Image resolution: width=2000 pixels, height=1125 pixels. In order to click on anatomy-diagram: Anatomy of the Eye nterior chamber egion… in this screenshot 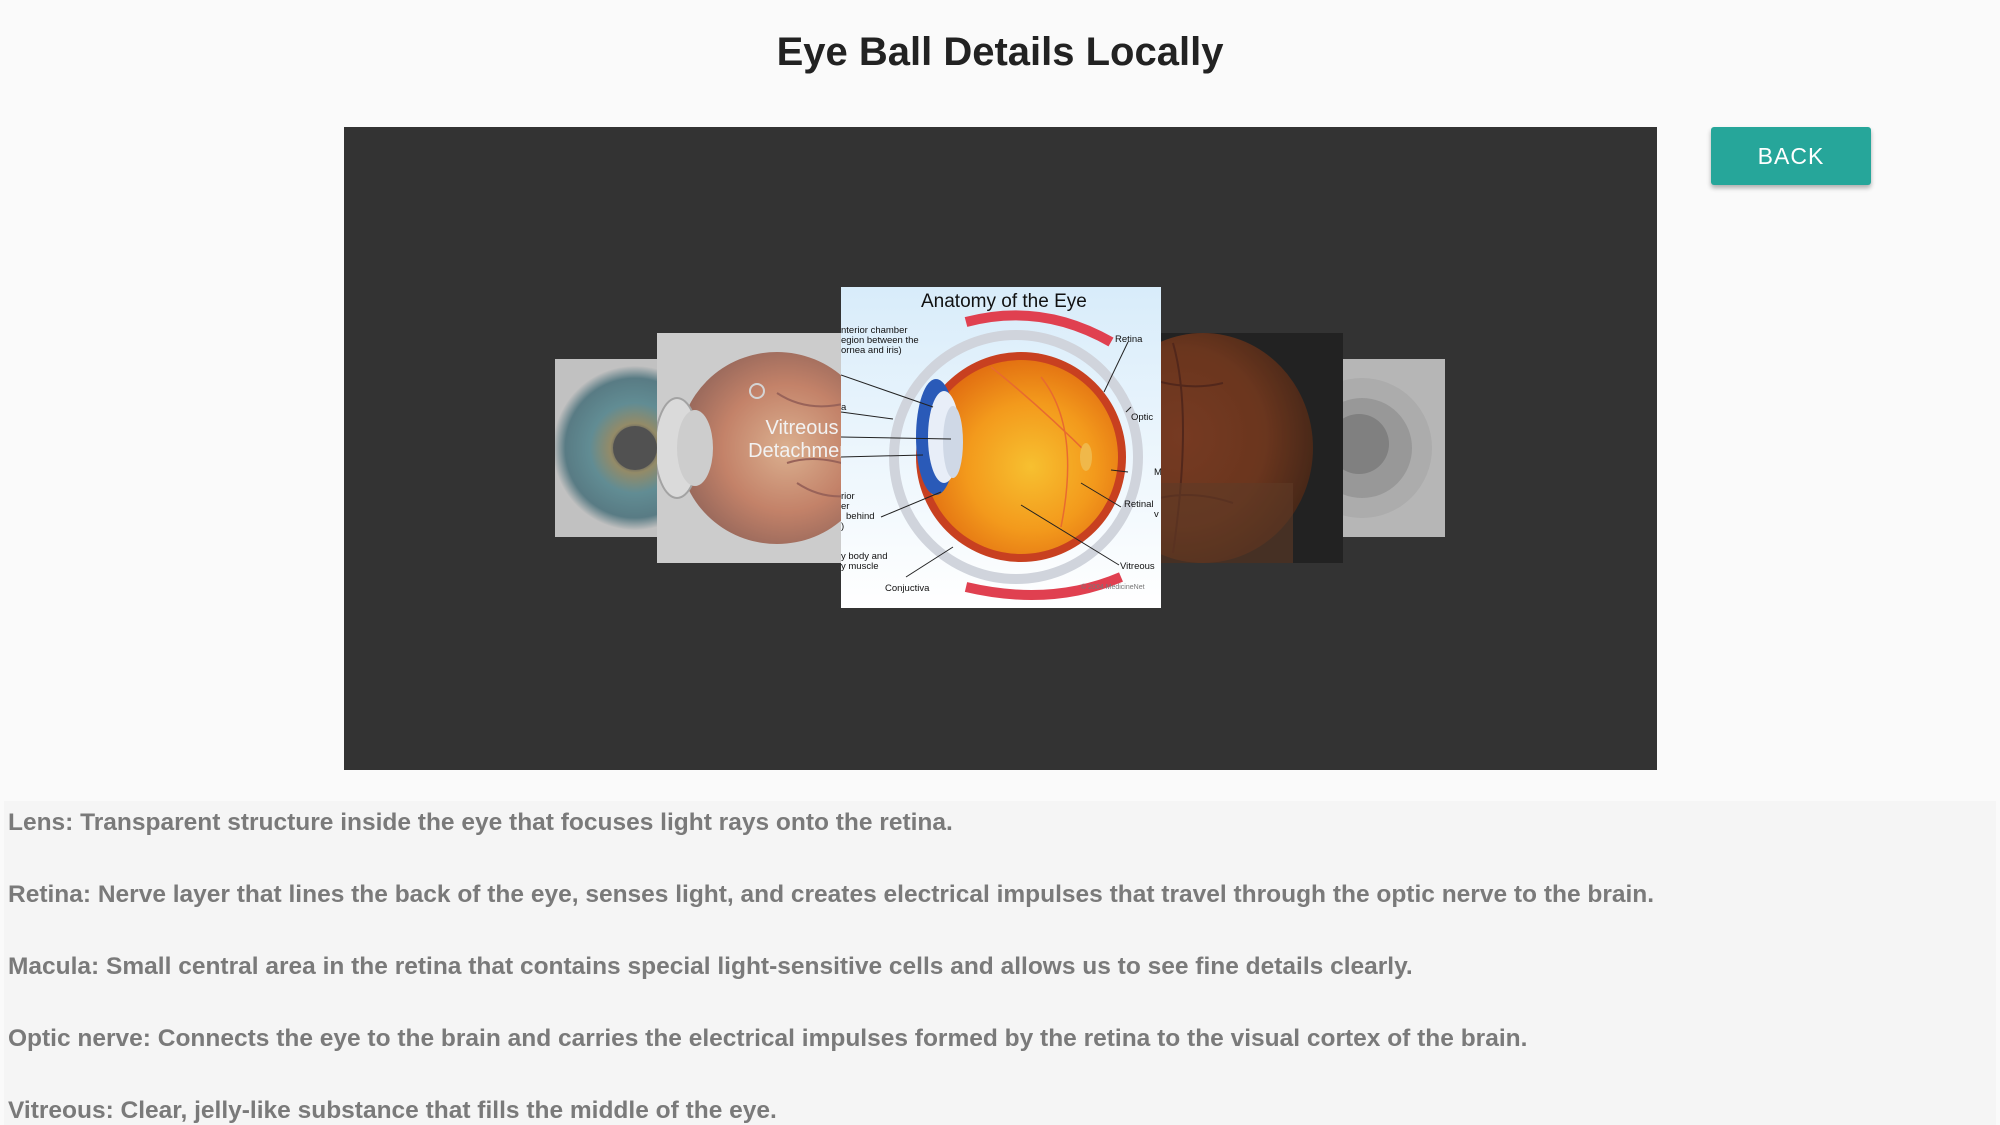, I will do `click(1001, 447)`.